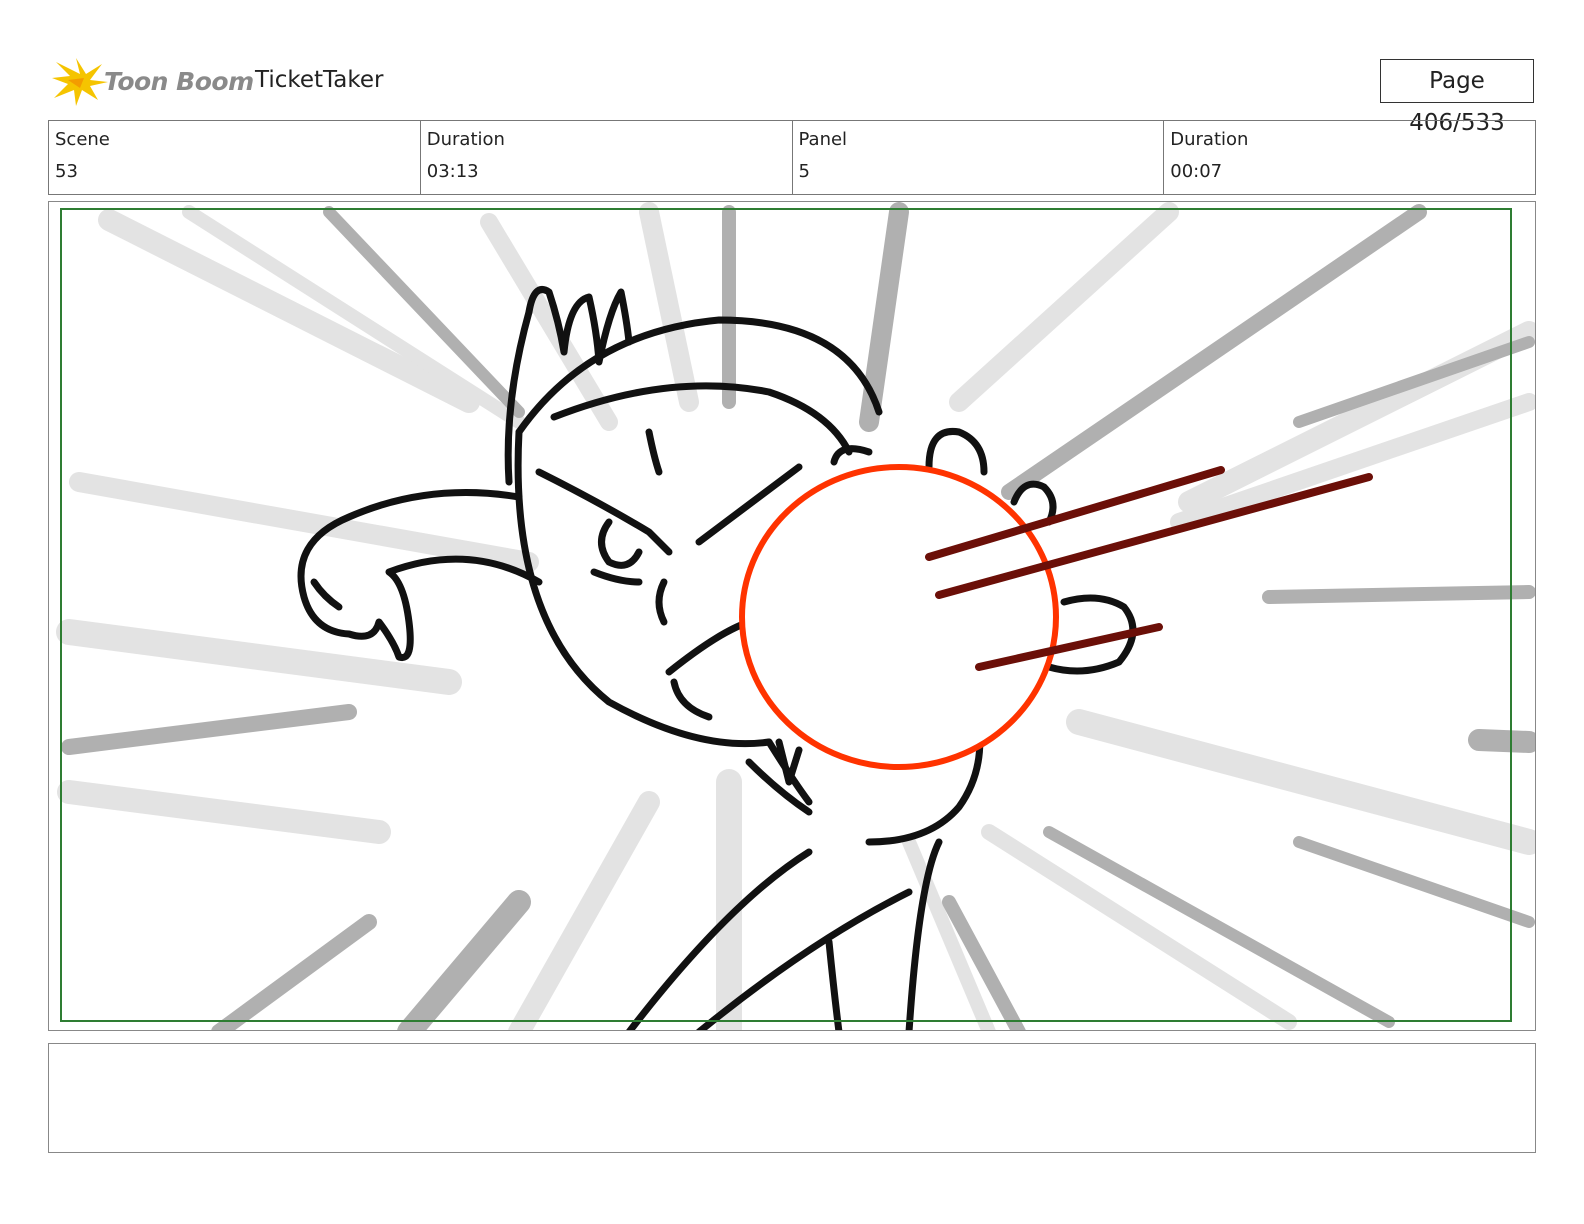  What do you see at coordinates (452, 171) in the screenshot?
I see `scene-duration-value: 03:13` at bounding box center [452, 171].